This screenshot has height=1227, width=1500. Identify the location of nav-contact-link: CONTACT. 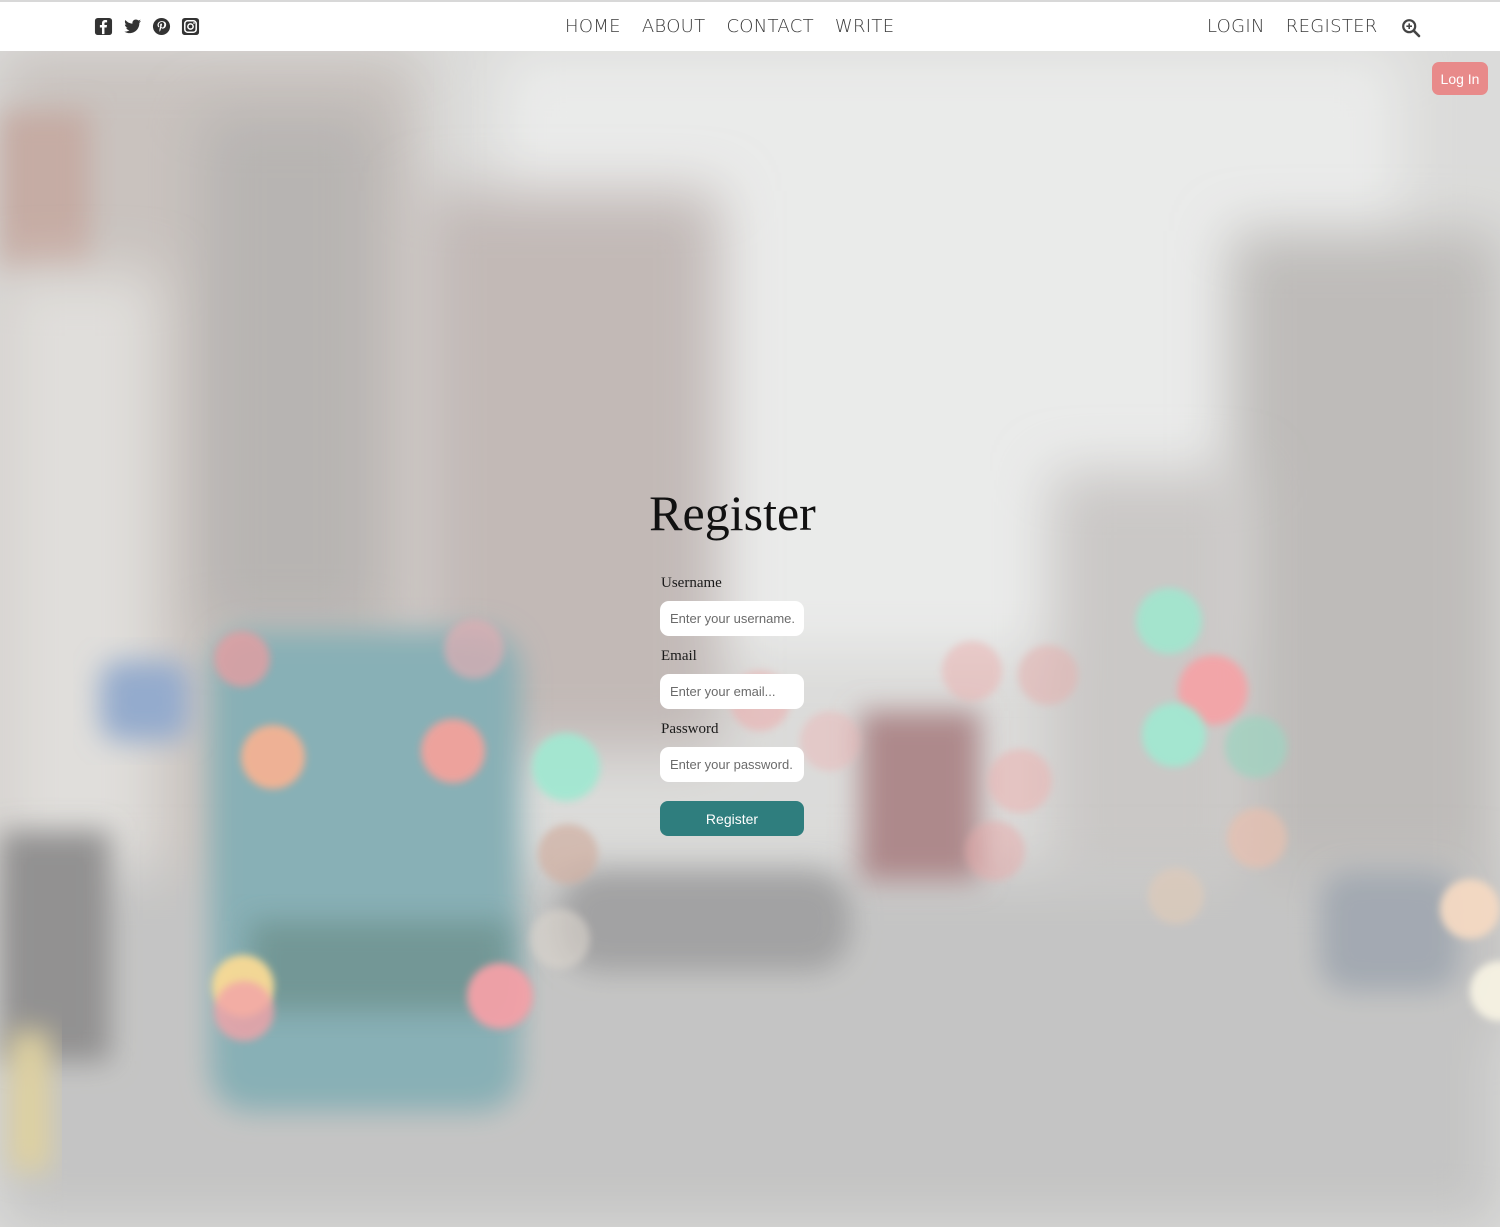
(769, 27).